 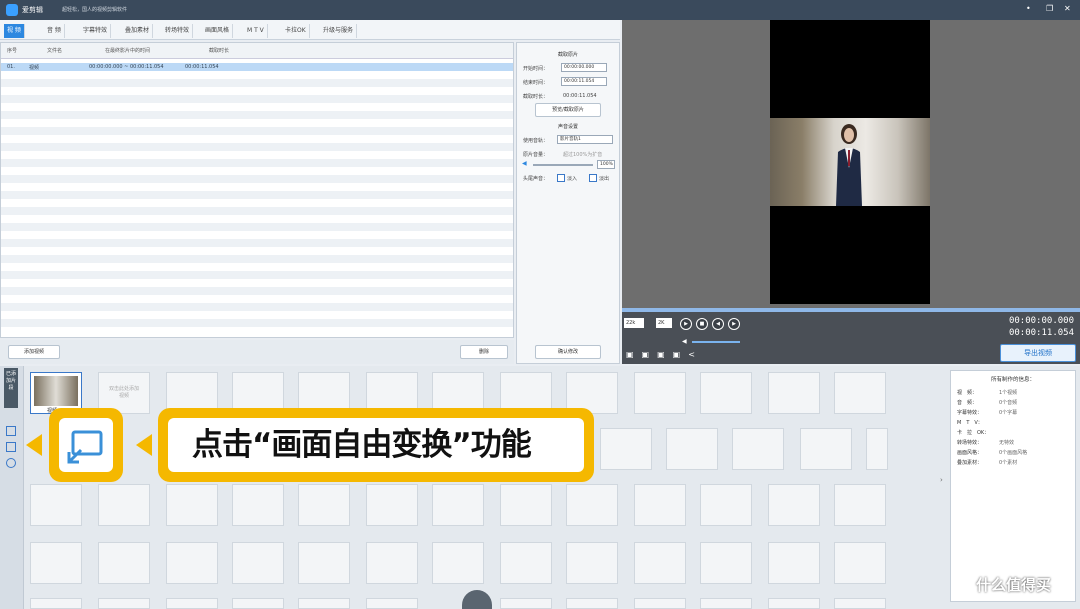 What do you see at coordinates (702, 324) in the screenshot?
I see `stop-button: ■` at bounding box center [702, 324].